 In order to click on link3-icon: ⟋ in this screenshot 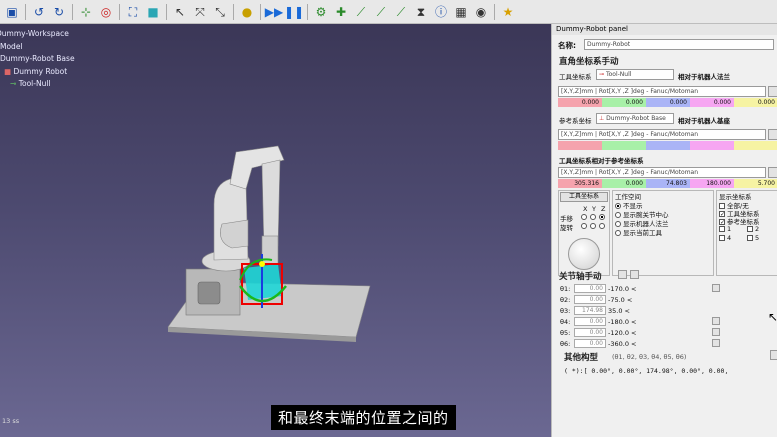, I will do `click(401, 12)`.